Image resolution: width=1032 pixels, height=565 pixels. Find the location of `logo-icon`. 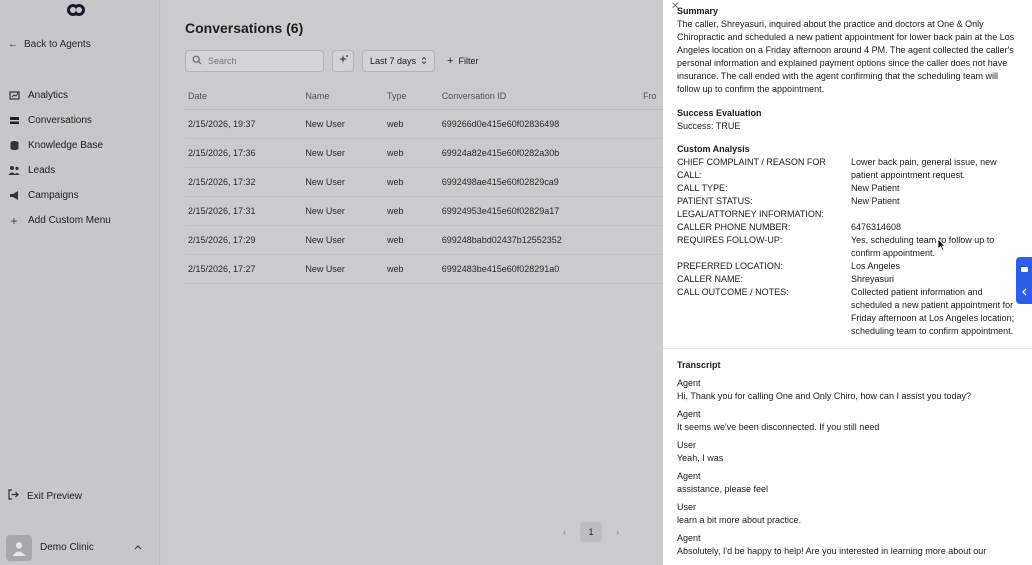

logo-icon is located at coordinates (76, 10).